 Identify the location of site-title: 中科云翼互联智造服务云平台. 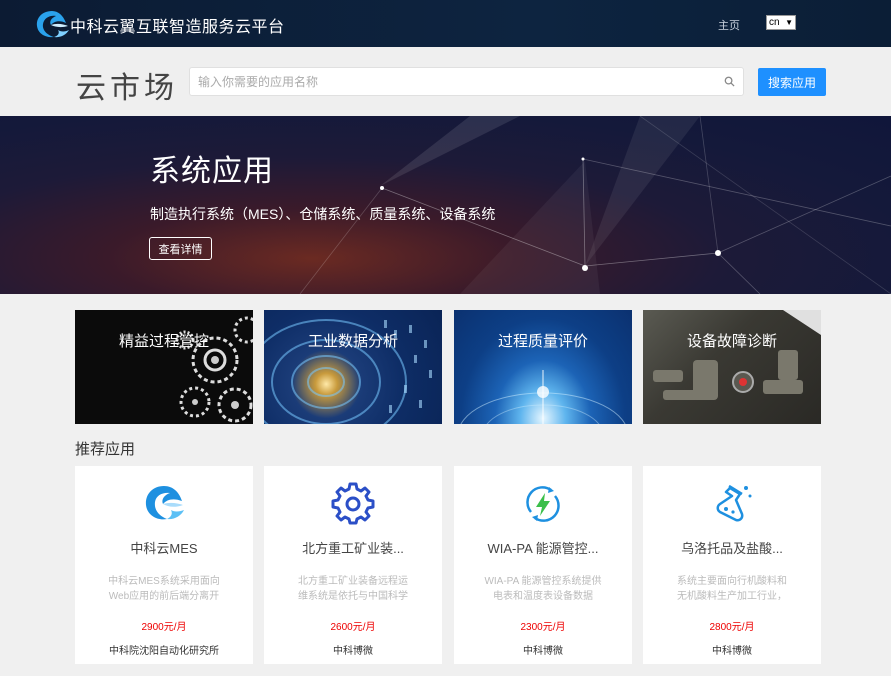
(177, 25).